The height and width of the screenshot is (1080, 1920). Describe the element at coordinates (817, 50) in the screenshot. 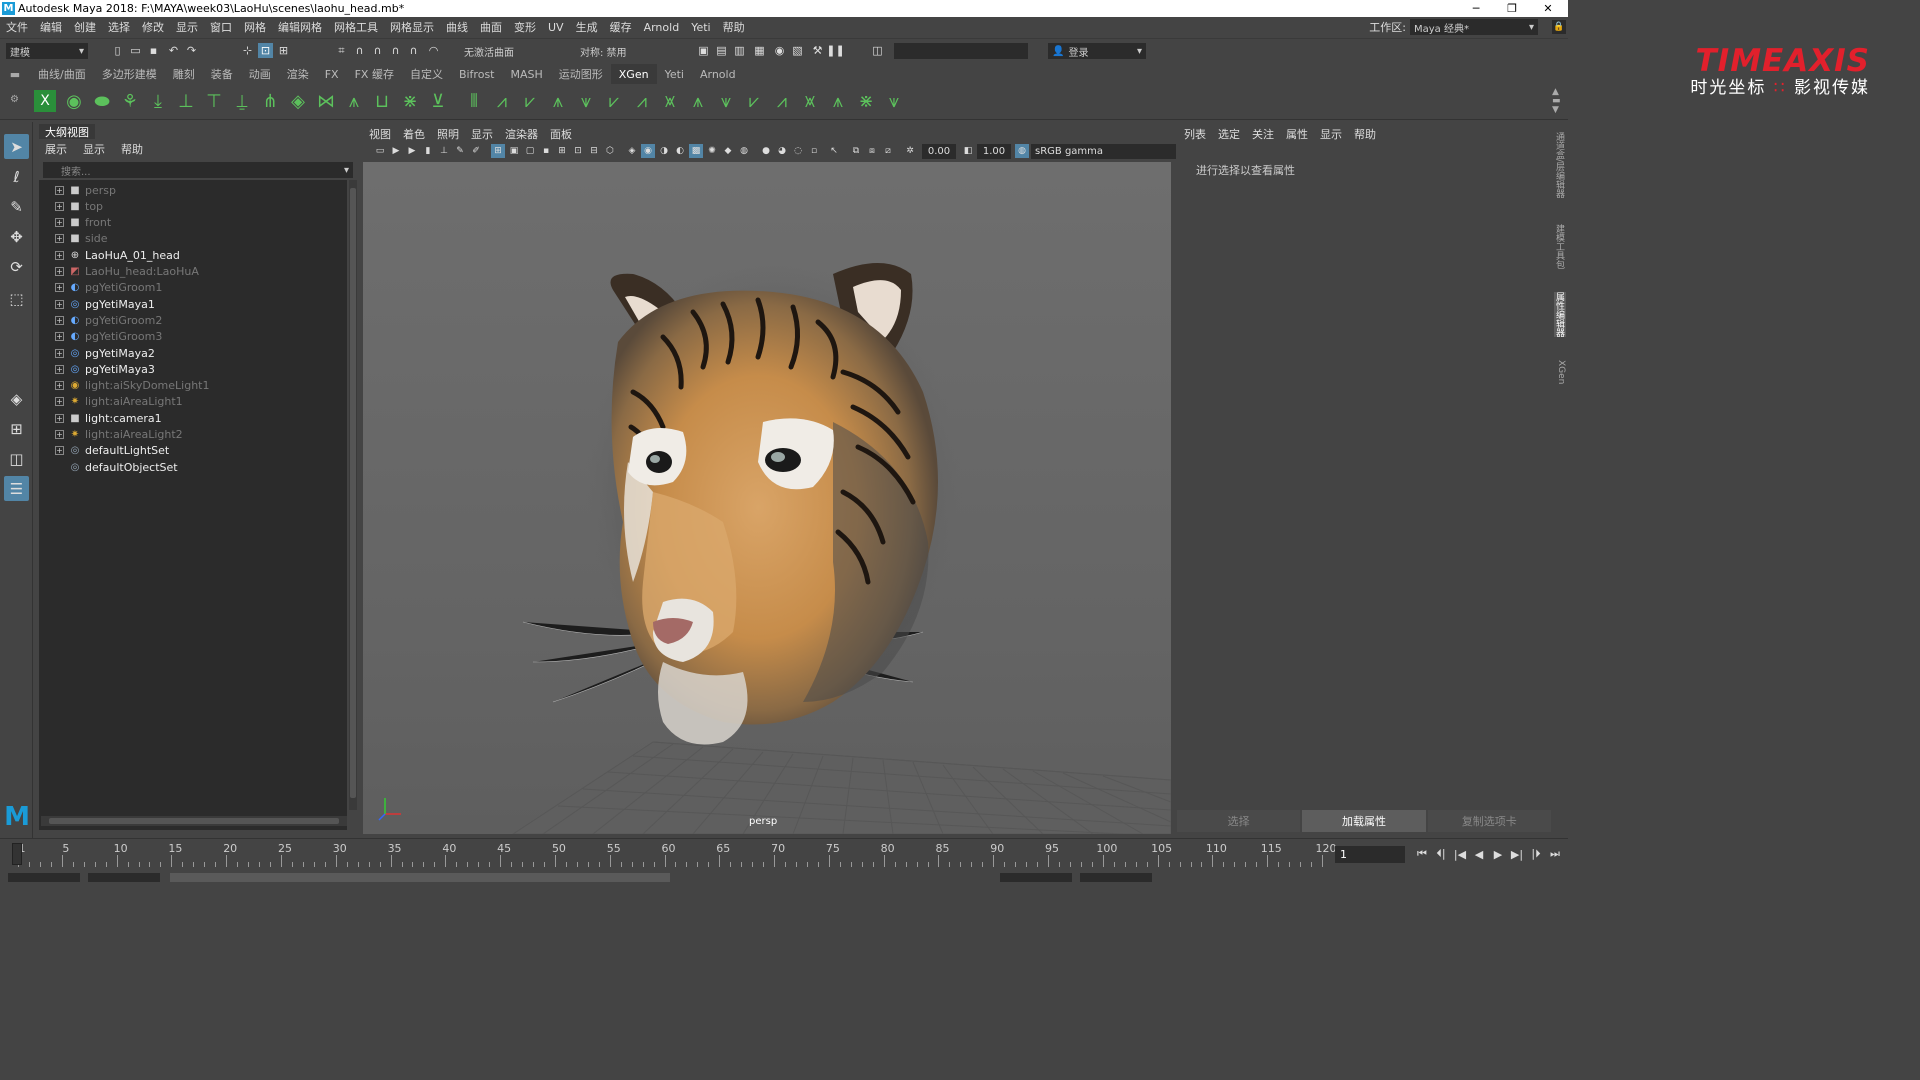

I see `arnold-ipr-icon: ⚒` at that location.